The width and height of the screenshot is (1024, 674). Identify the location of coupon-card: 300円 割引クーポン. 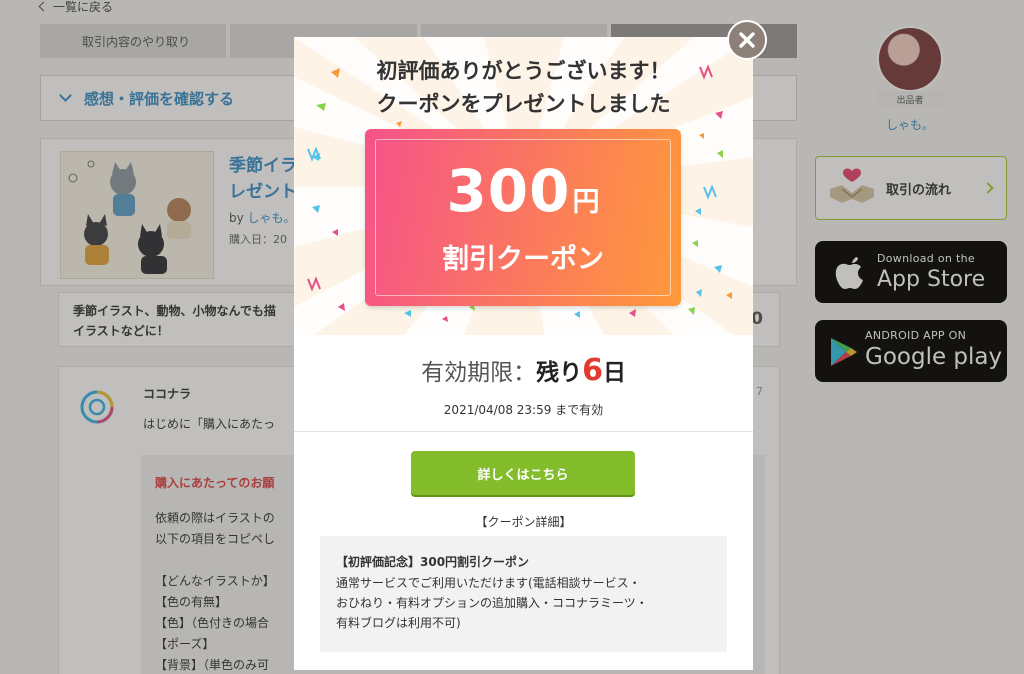
(523, 217).